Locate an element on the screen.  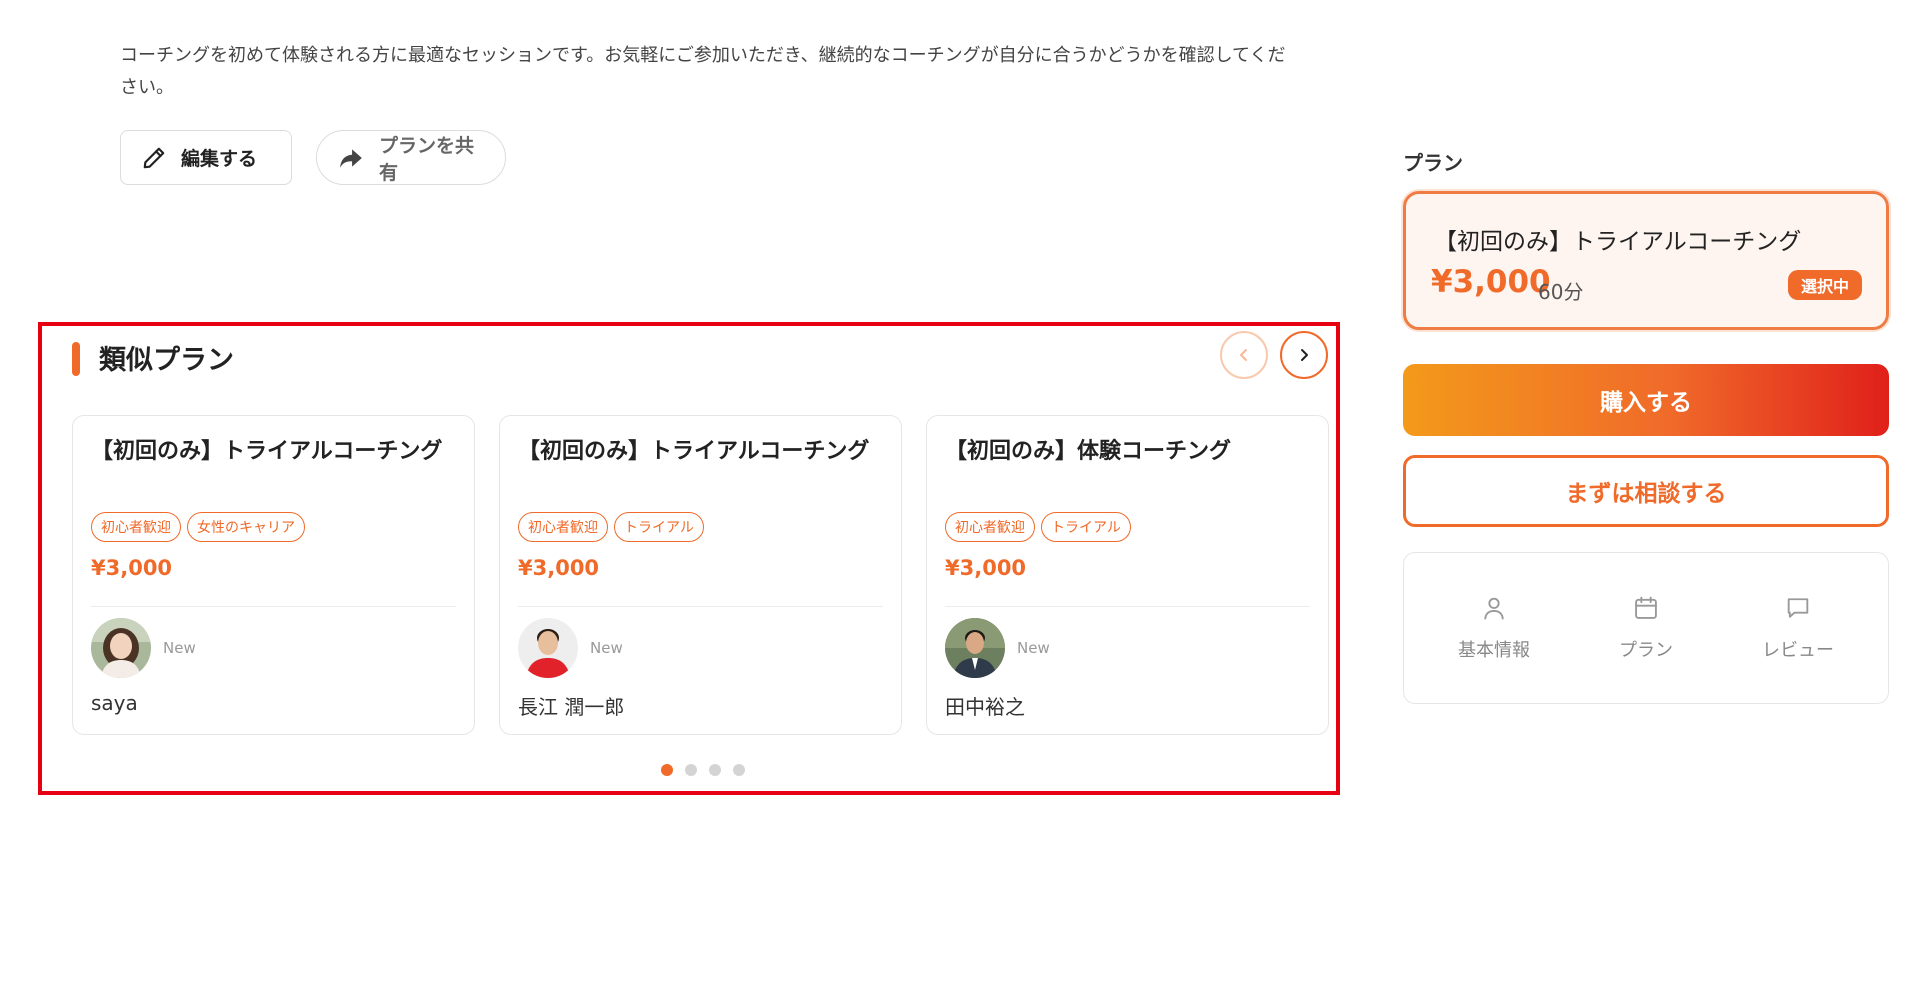
chevron-right-icon is located at coordinates (1304, 355).